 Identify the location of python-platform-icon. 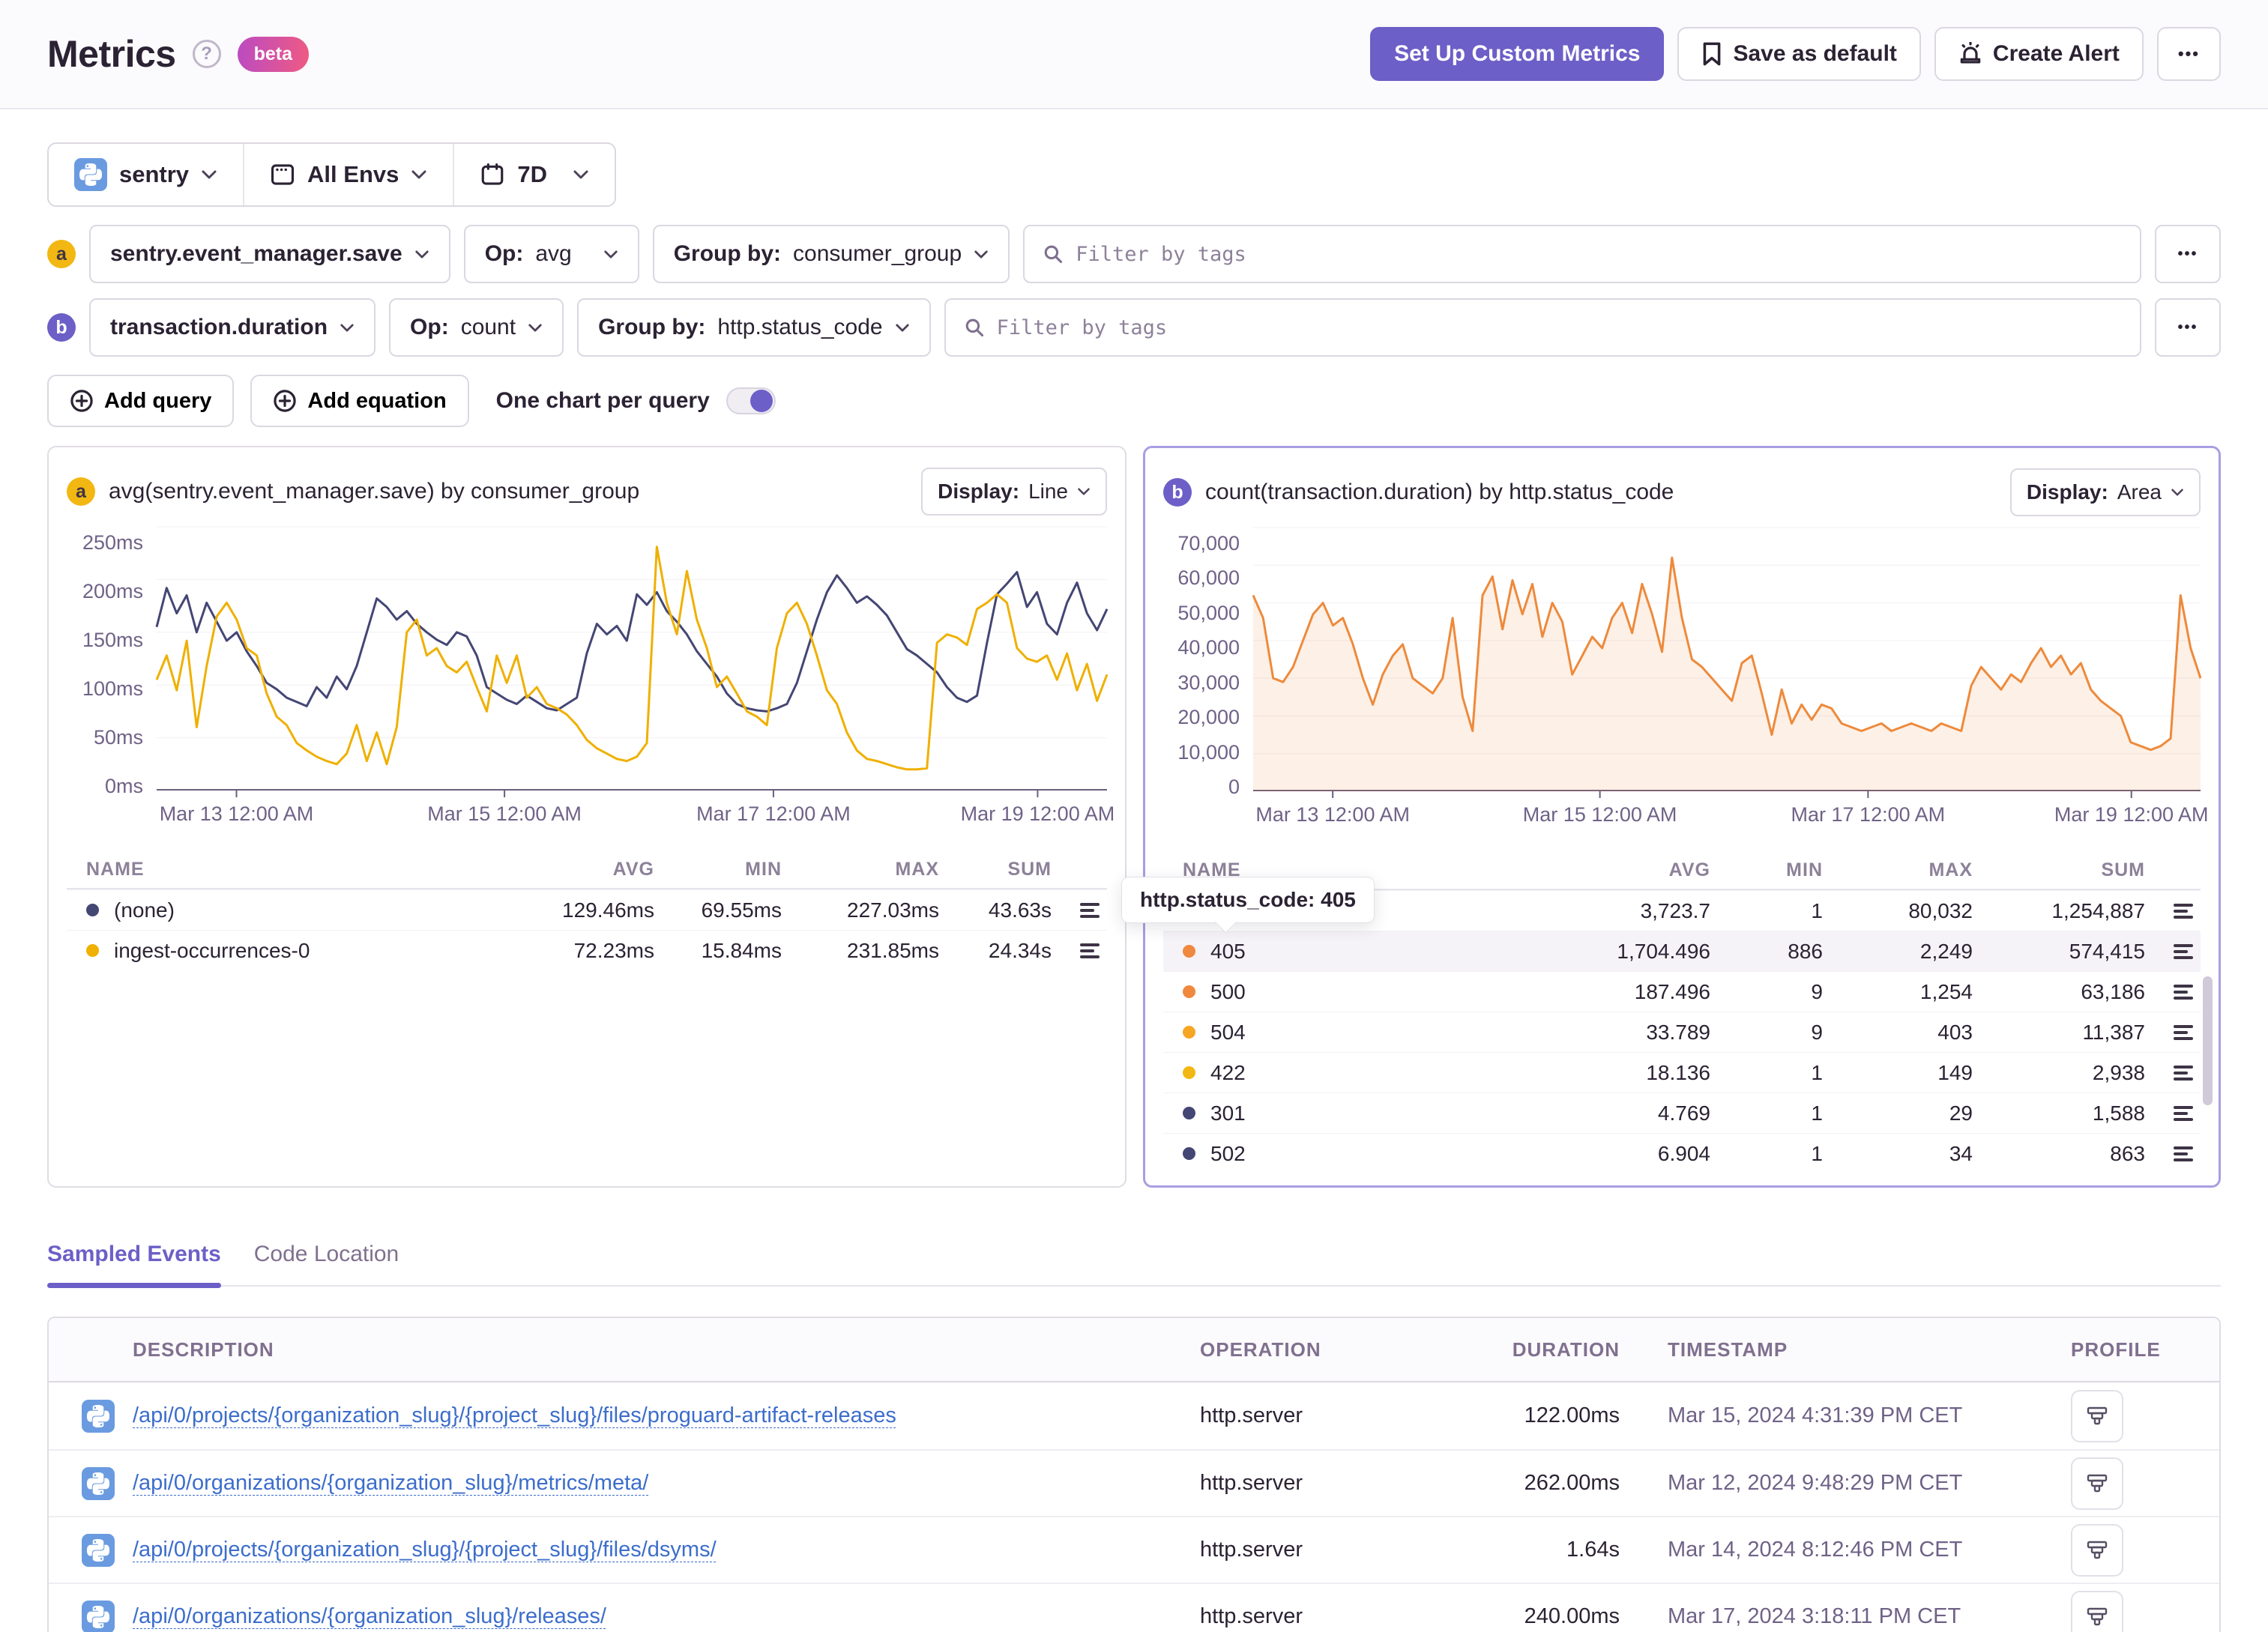
(98, 1616).